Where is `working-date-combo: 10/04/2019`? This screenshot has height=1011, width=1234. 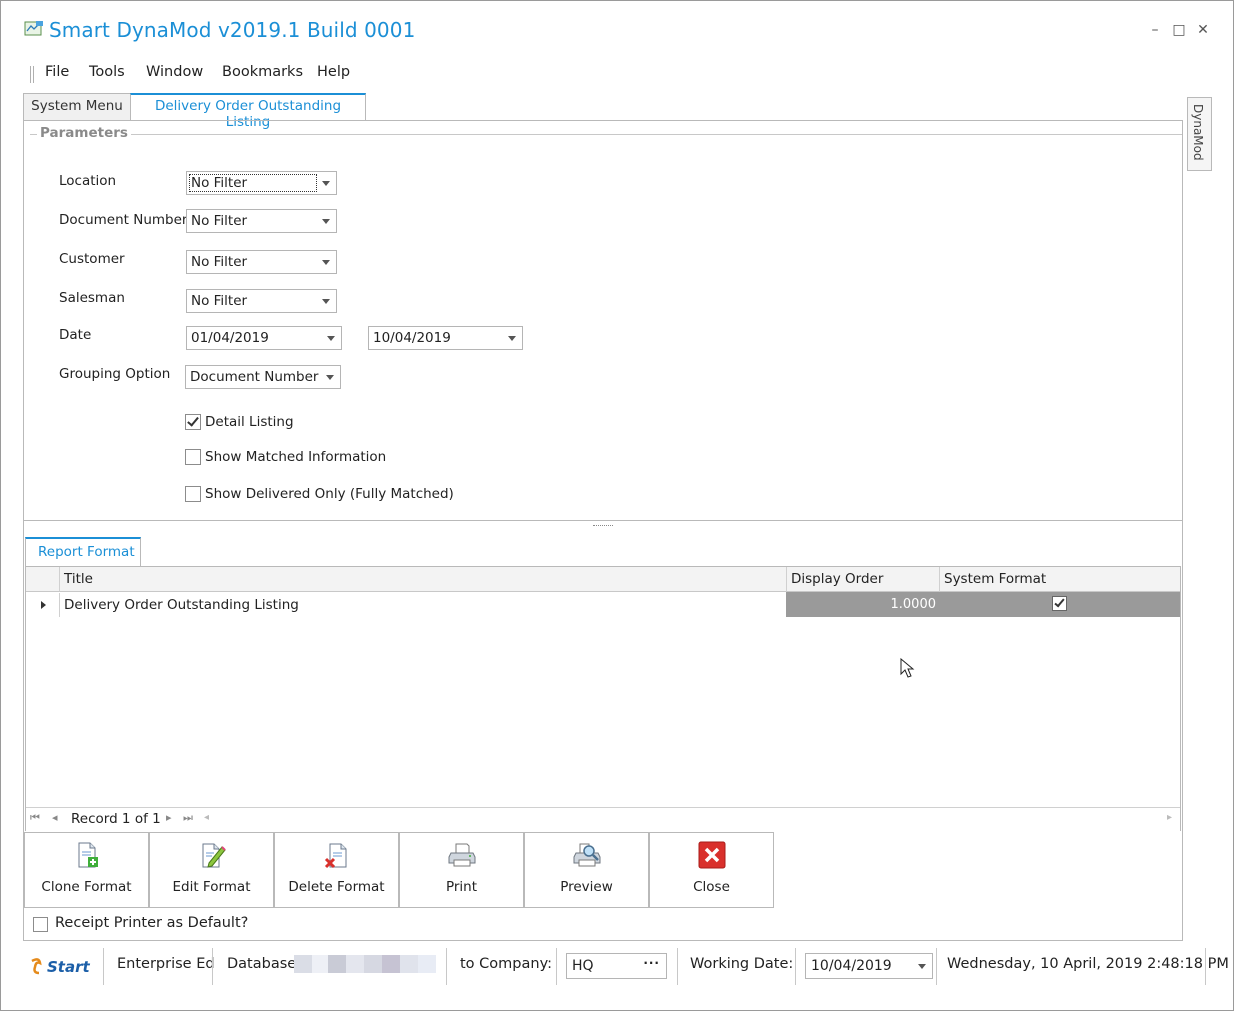 working-date-combo: 10/04/2019 is located at coordinates (869, 966).